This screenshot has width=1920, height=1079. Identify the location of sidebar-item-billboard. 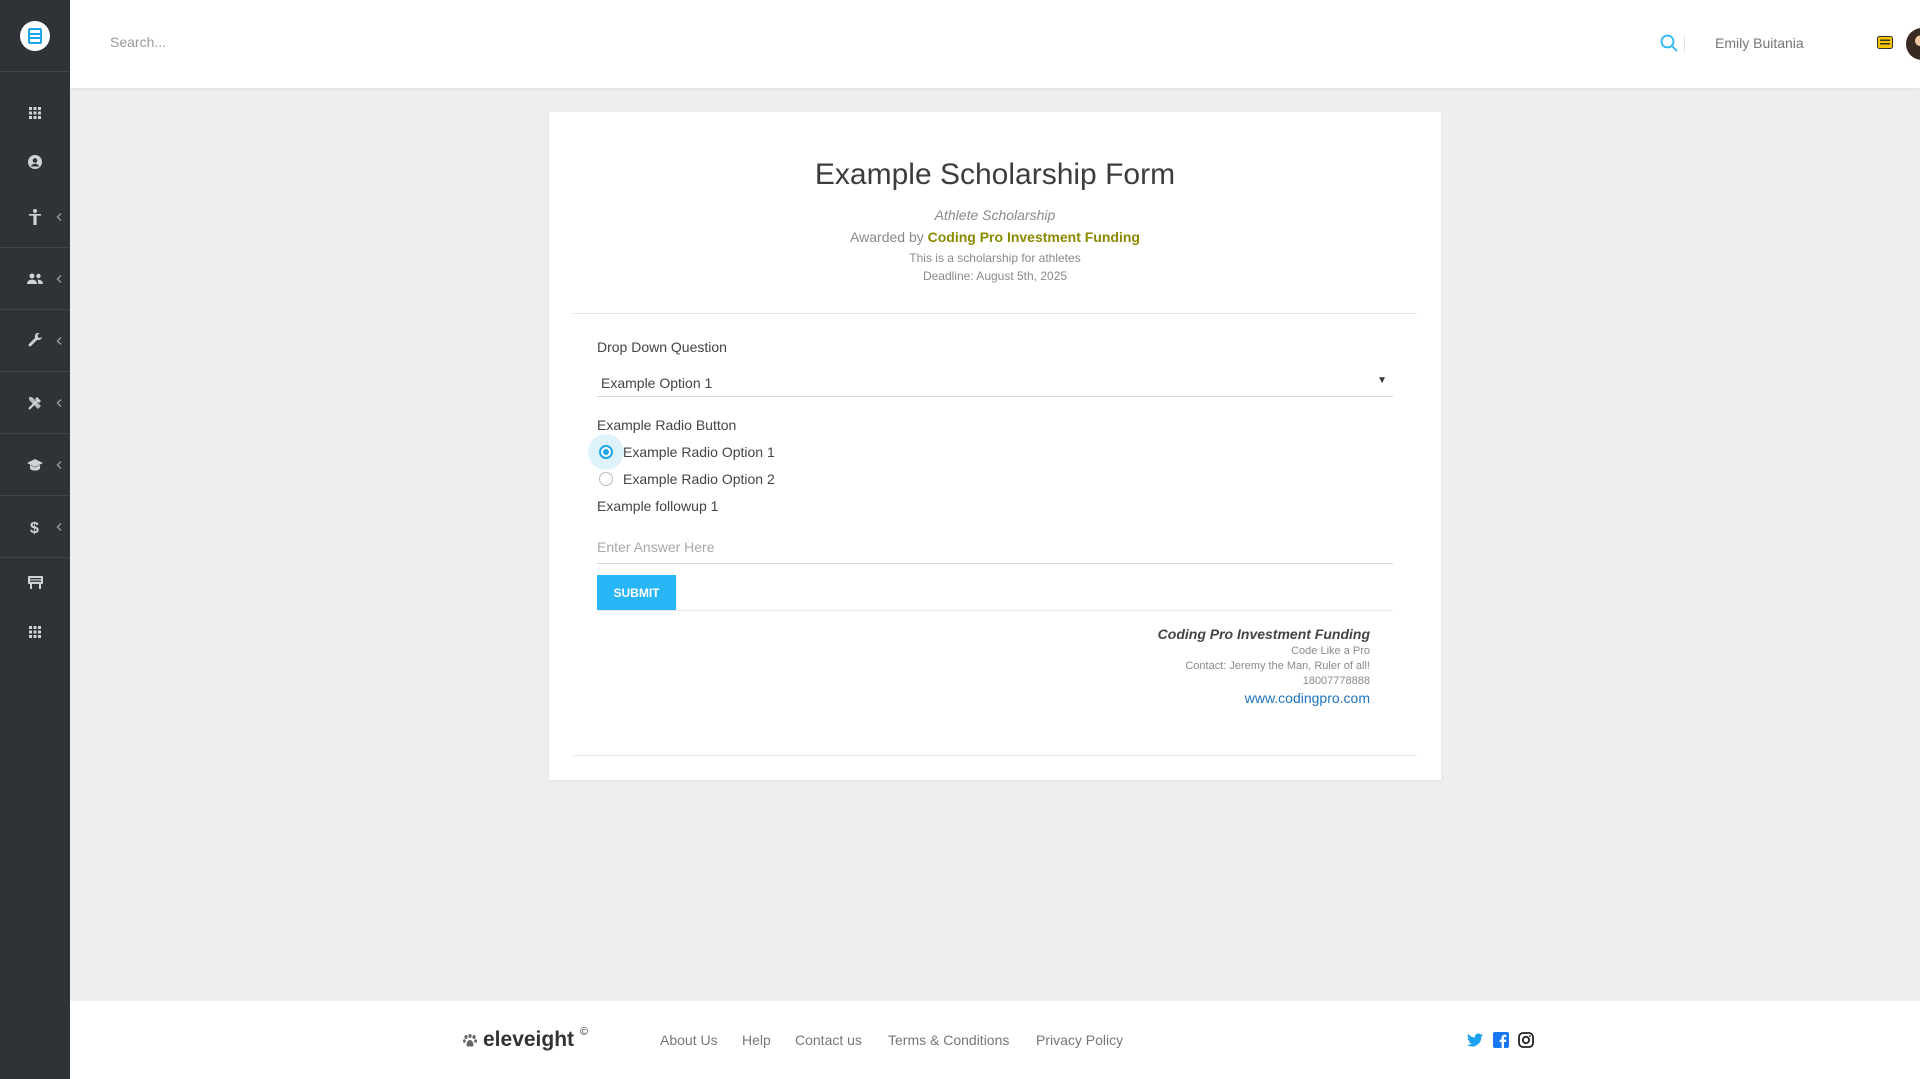
(35, 582).